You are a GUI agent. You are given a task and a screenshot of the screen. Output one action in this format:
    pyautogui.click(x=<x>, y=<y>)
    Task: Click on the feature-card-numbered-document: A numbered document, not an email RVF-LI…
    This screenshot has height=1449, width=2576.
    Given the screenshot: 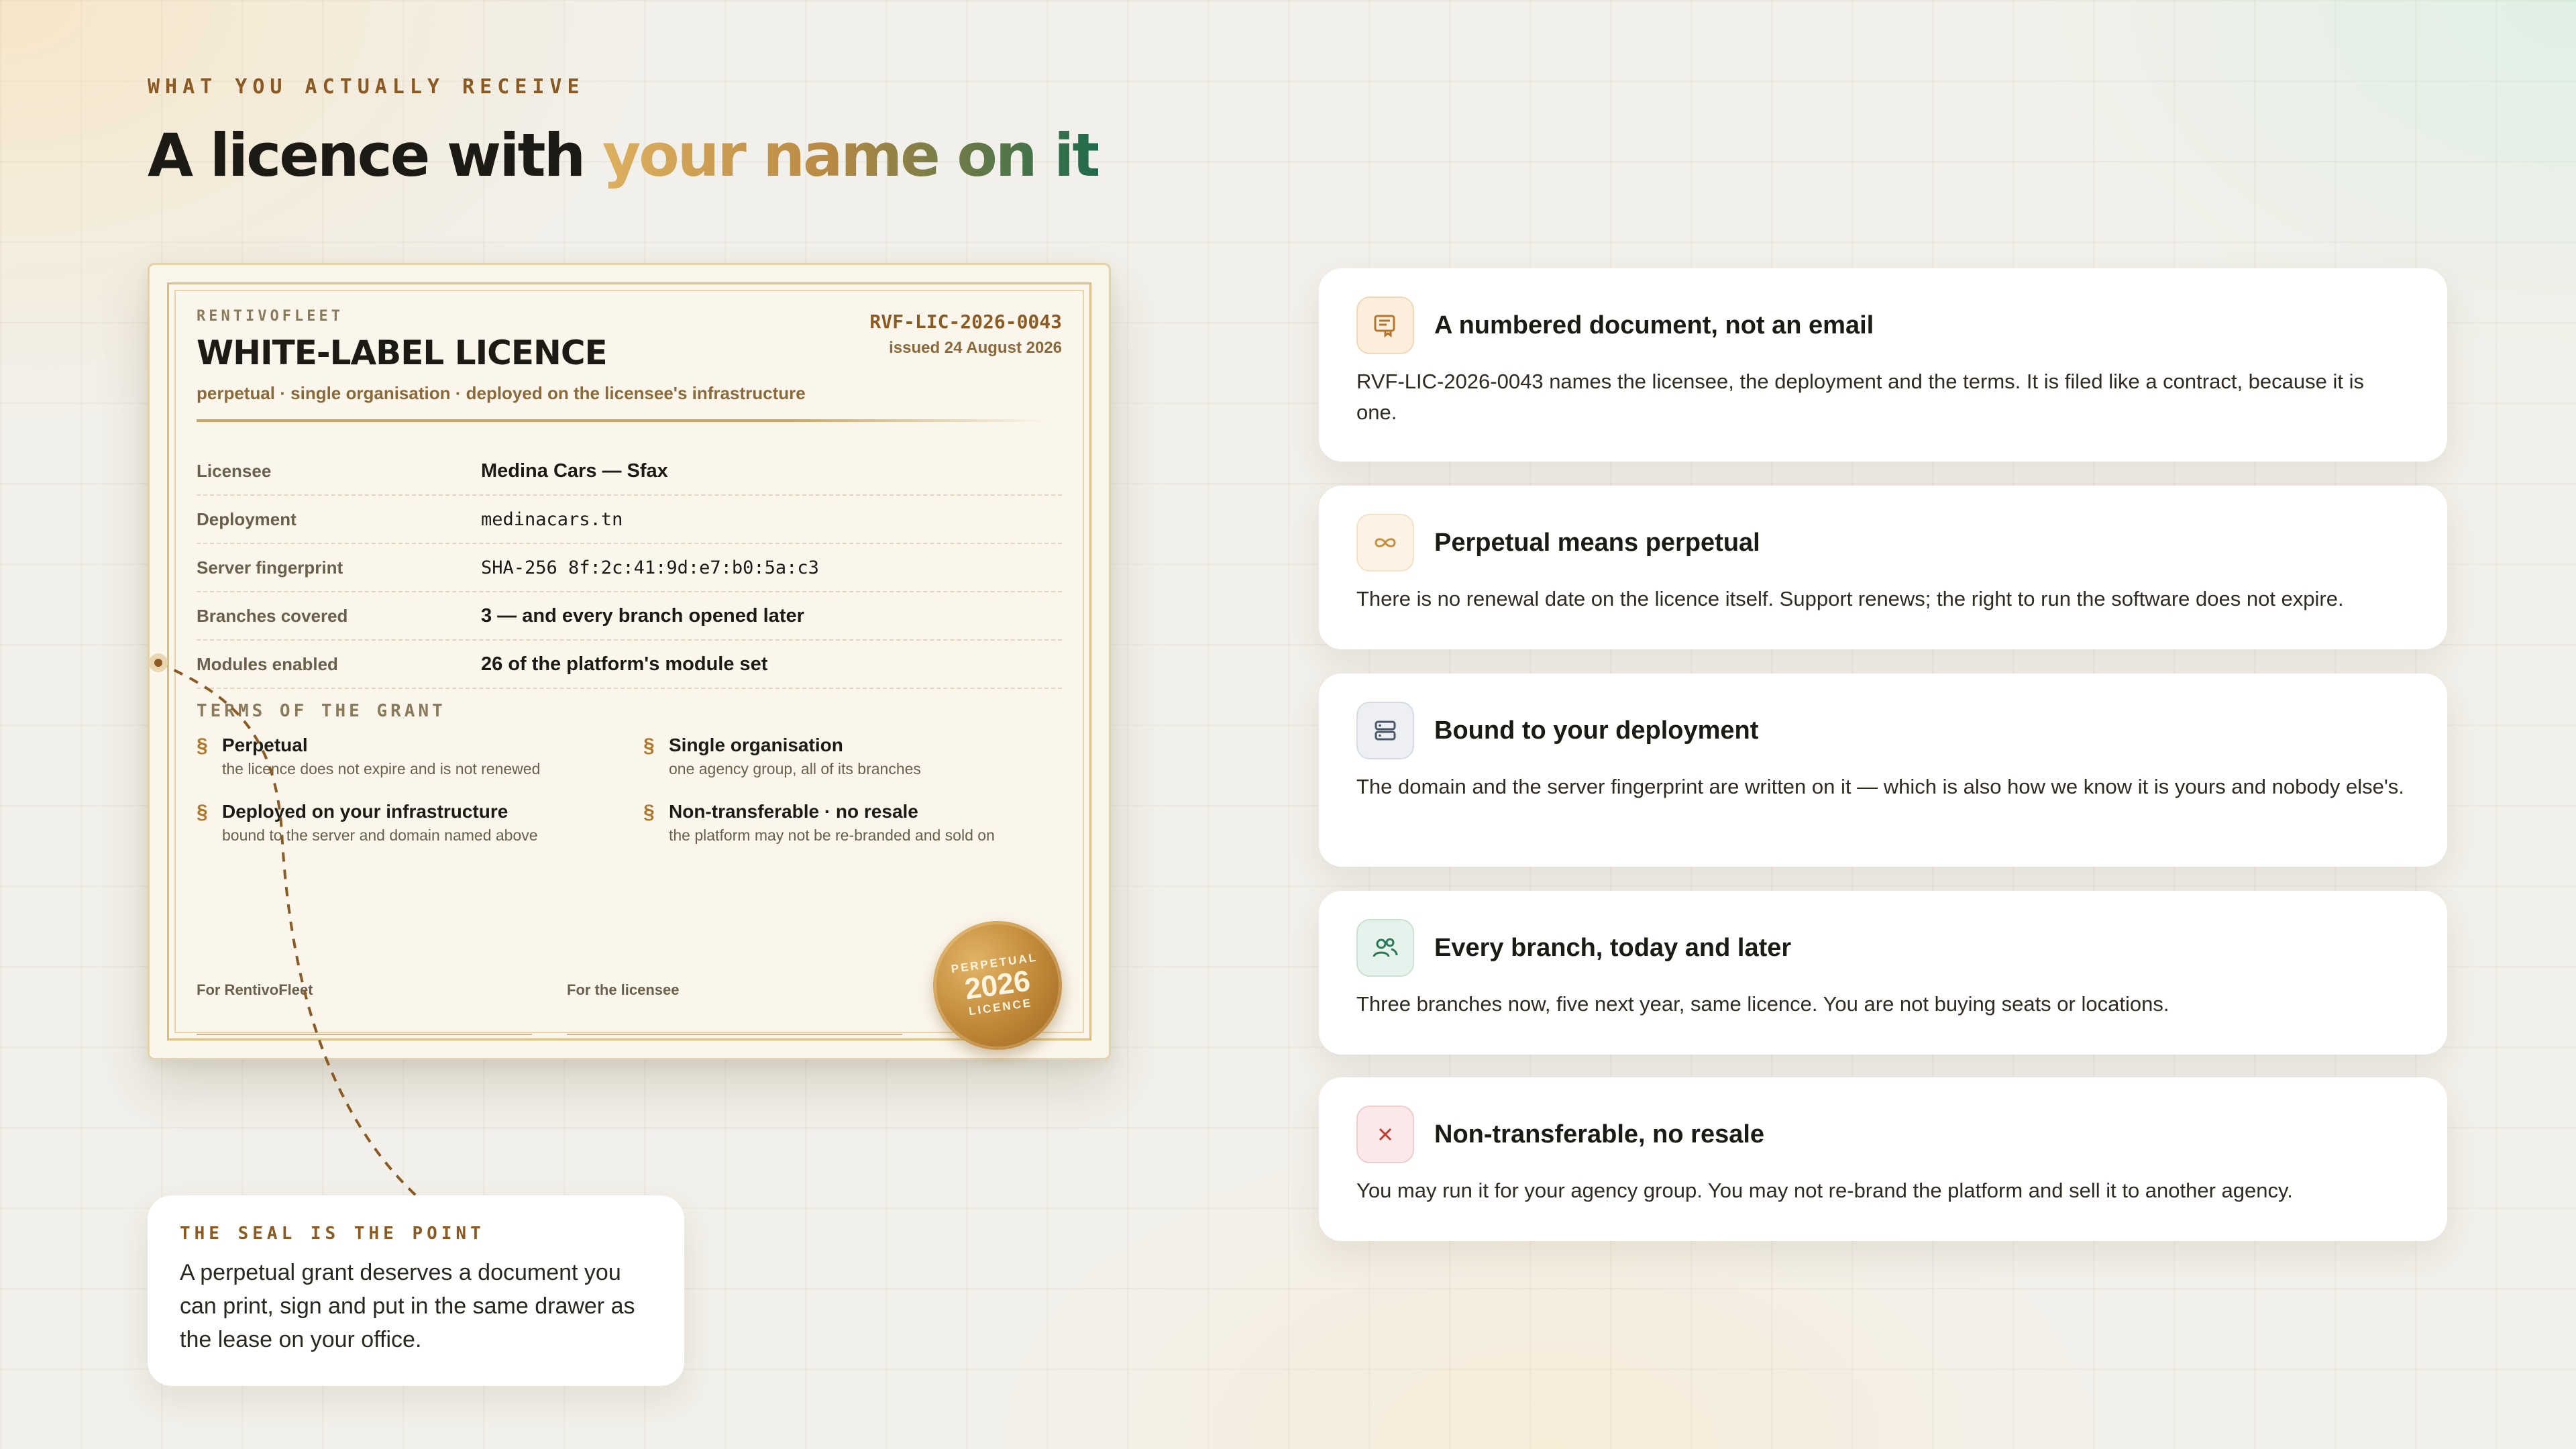 What is the action you would take?
    pyautogui.click(x=1883, y=365)
    